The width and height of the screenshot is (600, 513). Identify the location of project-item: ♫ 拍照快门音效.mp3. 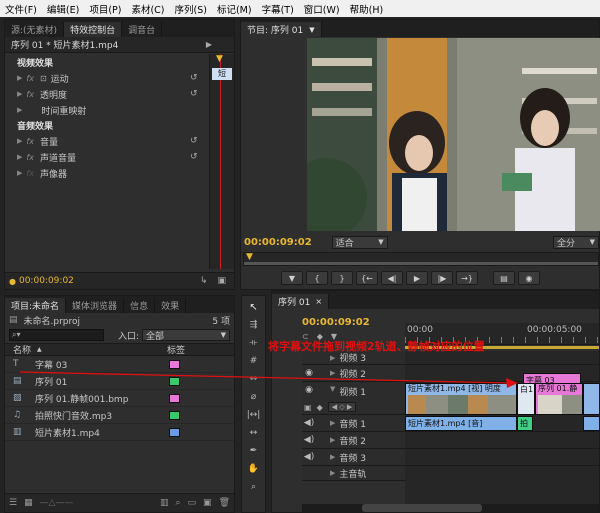
(119, 415).